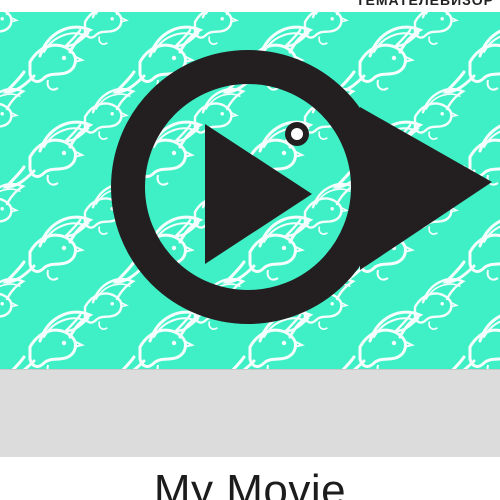 This screenshot has height=500, width=500. I want to click on watermark-text: ТЕМАТЕЛЕВИЗОР, so click(424, 4).